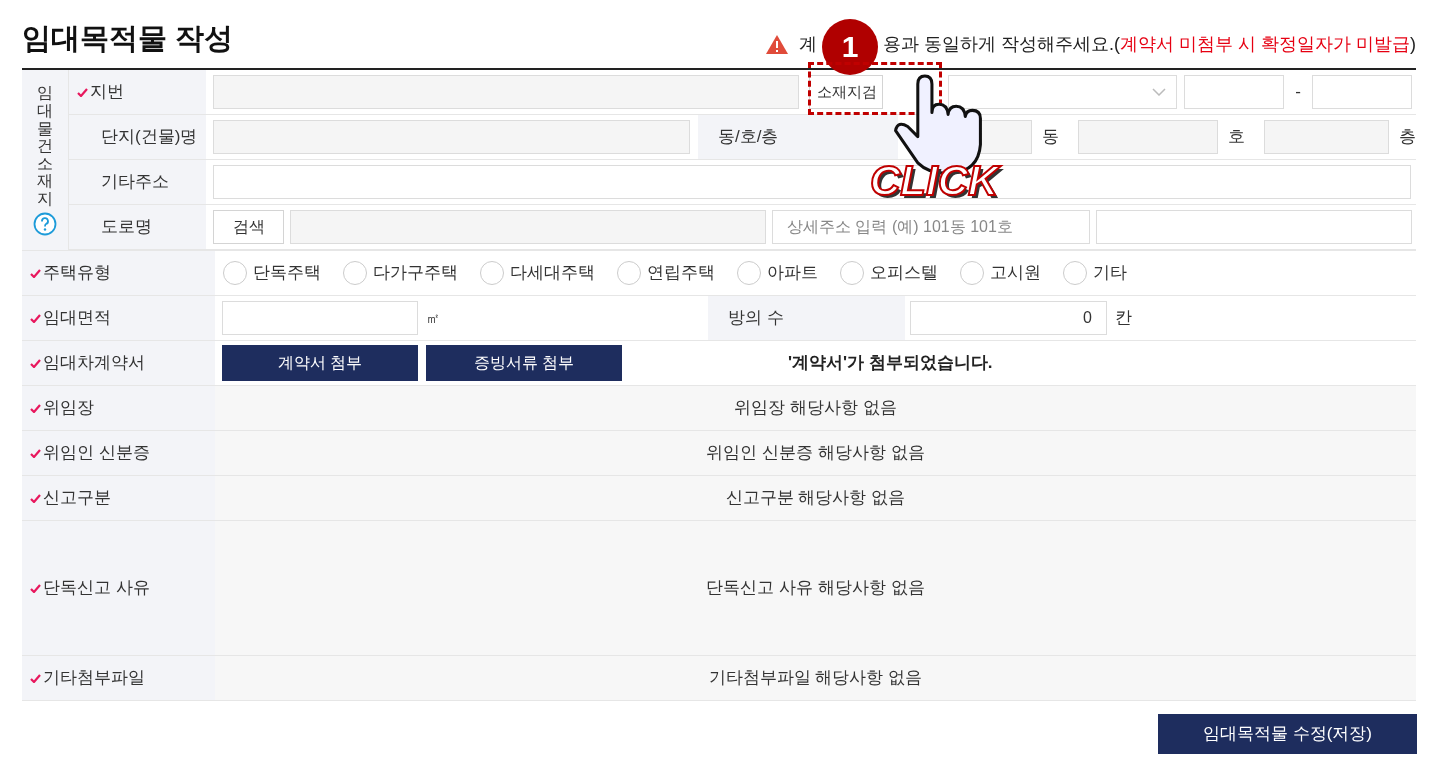 The width and height of the screenshot is (1438, 765). I want to click on input-field: 0, so click(1008, 318).